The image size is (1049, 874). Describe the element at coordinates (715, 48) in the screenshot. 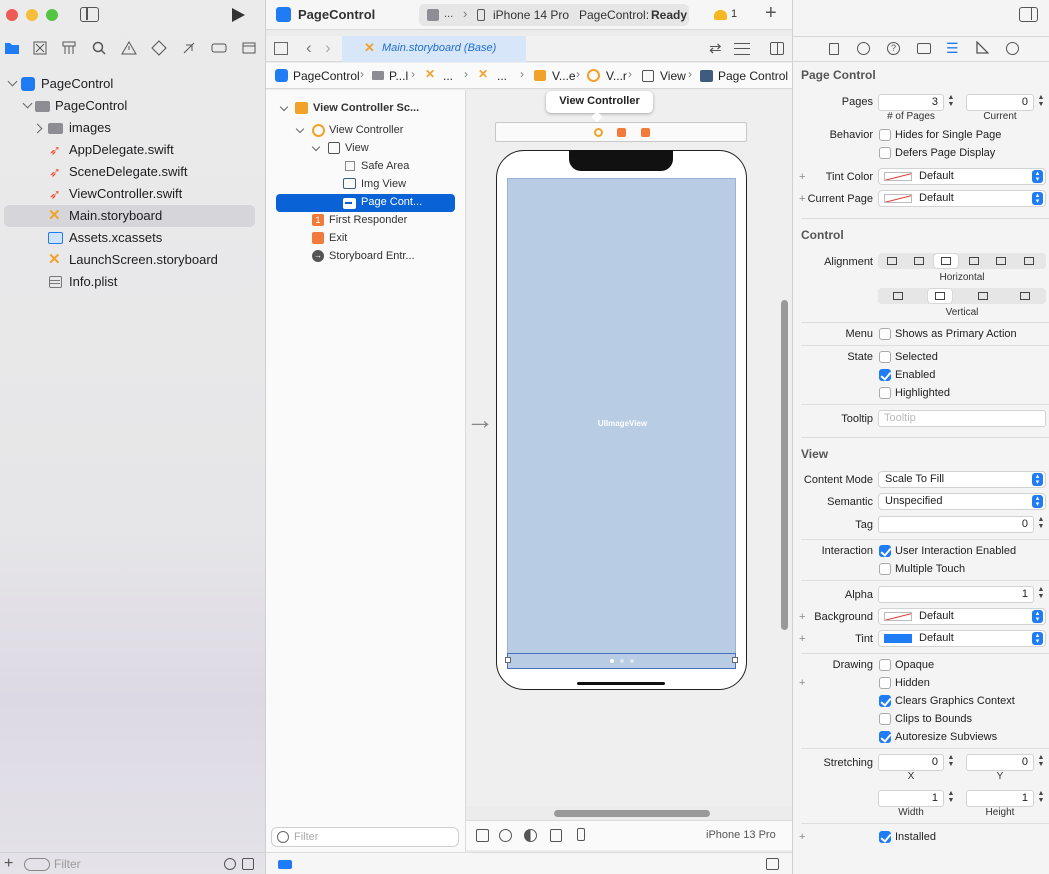

I see `related-items-icon: ⇄` at that location.